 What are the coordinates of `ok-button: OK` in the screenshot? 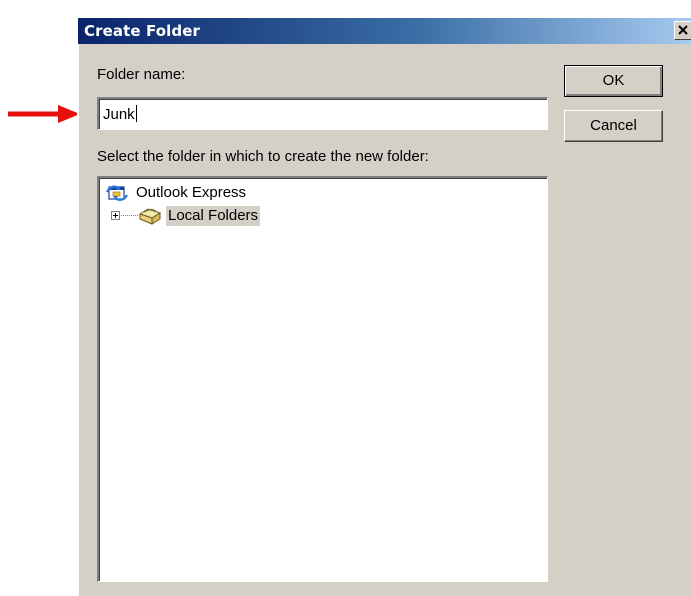 It's located at (613, 81).